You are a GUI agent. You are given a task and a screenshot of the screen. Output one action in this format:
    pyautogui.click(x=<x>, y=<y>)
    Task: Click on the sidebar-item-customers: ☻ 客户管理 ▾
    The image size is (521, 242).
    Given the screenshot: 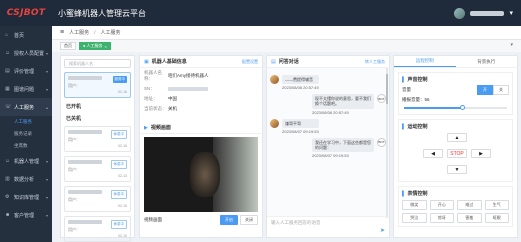 What is the action you would take?
    pyautogui.click(x=26, y=215)
    